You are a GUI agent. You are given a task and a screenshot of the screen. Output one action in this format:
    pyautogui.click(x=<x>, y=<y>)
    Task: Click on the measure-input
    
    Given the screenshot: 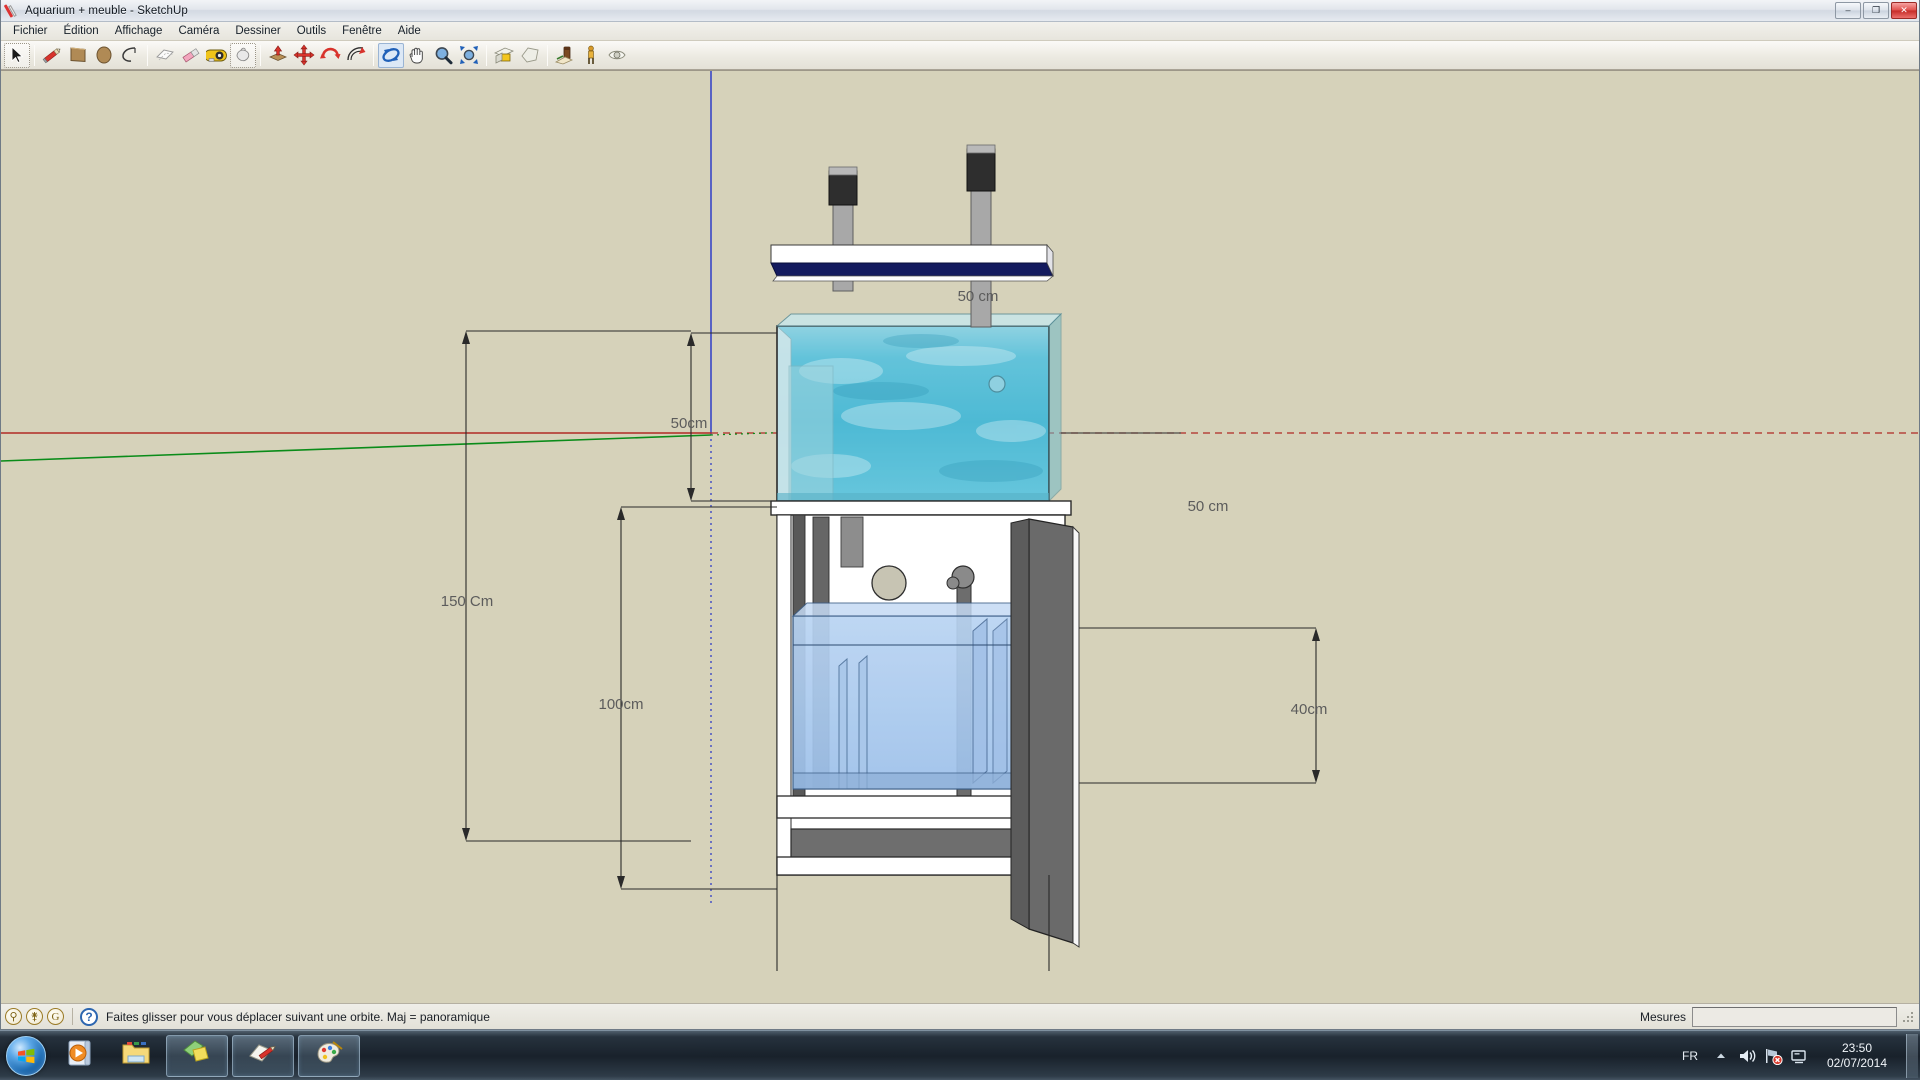 What is the action you would take?
    pyautogui.click(x=1794, y=1016)
    